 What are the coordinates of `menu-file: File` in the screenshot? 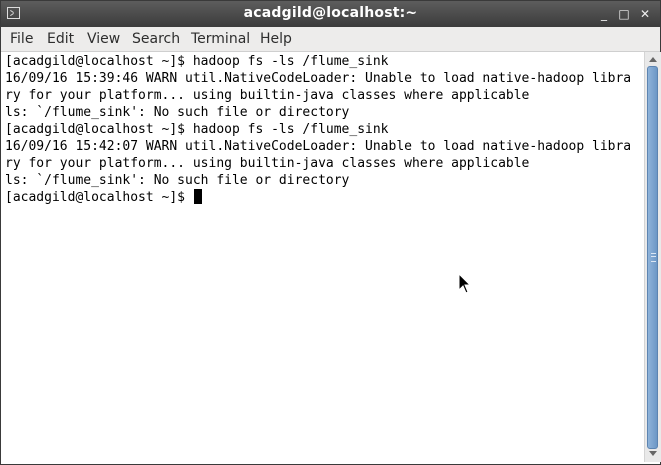 It's located at (21, 39).